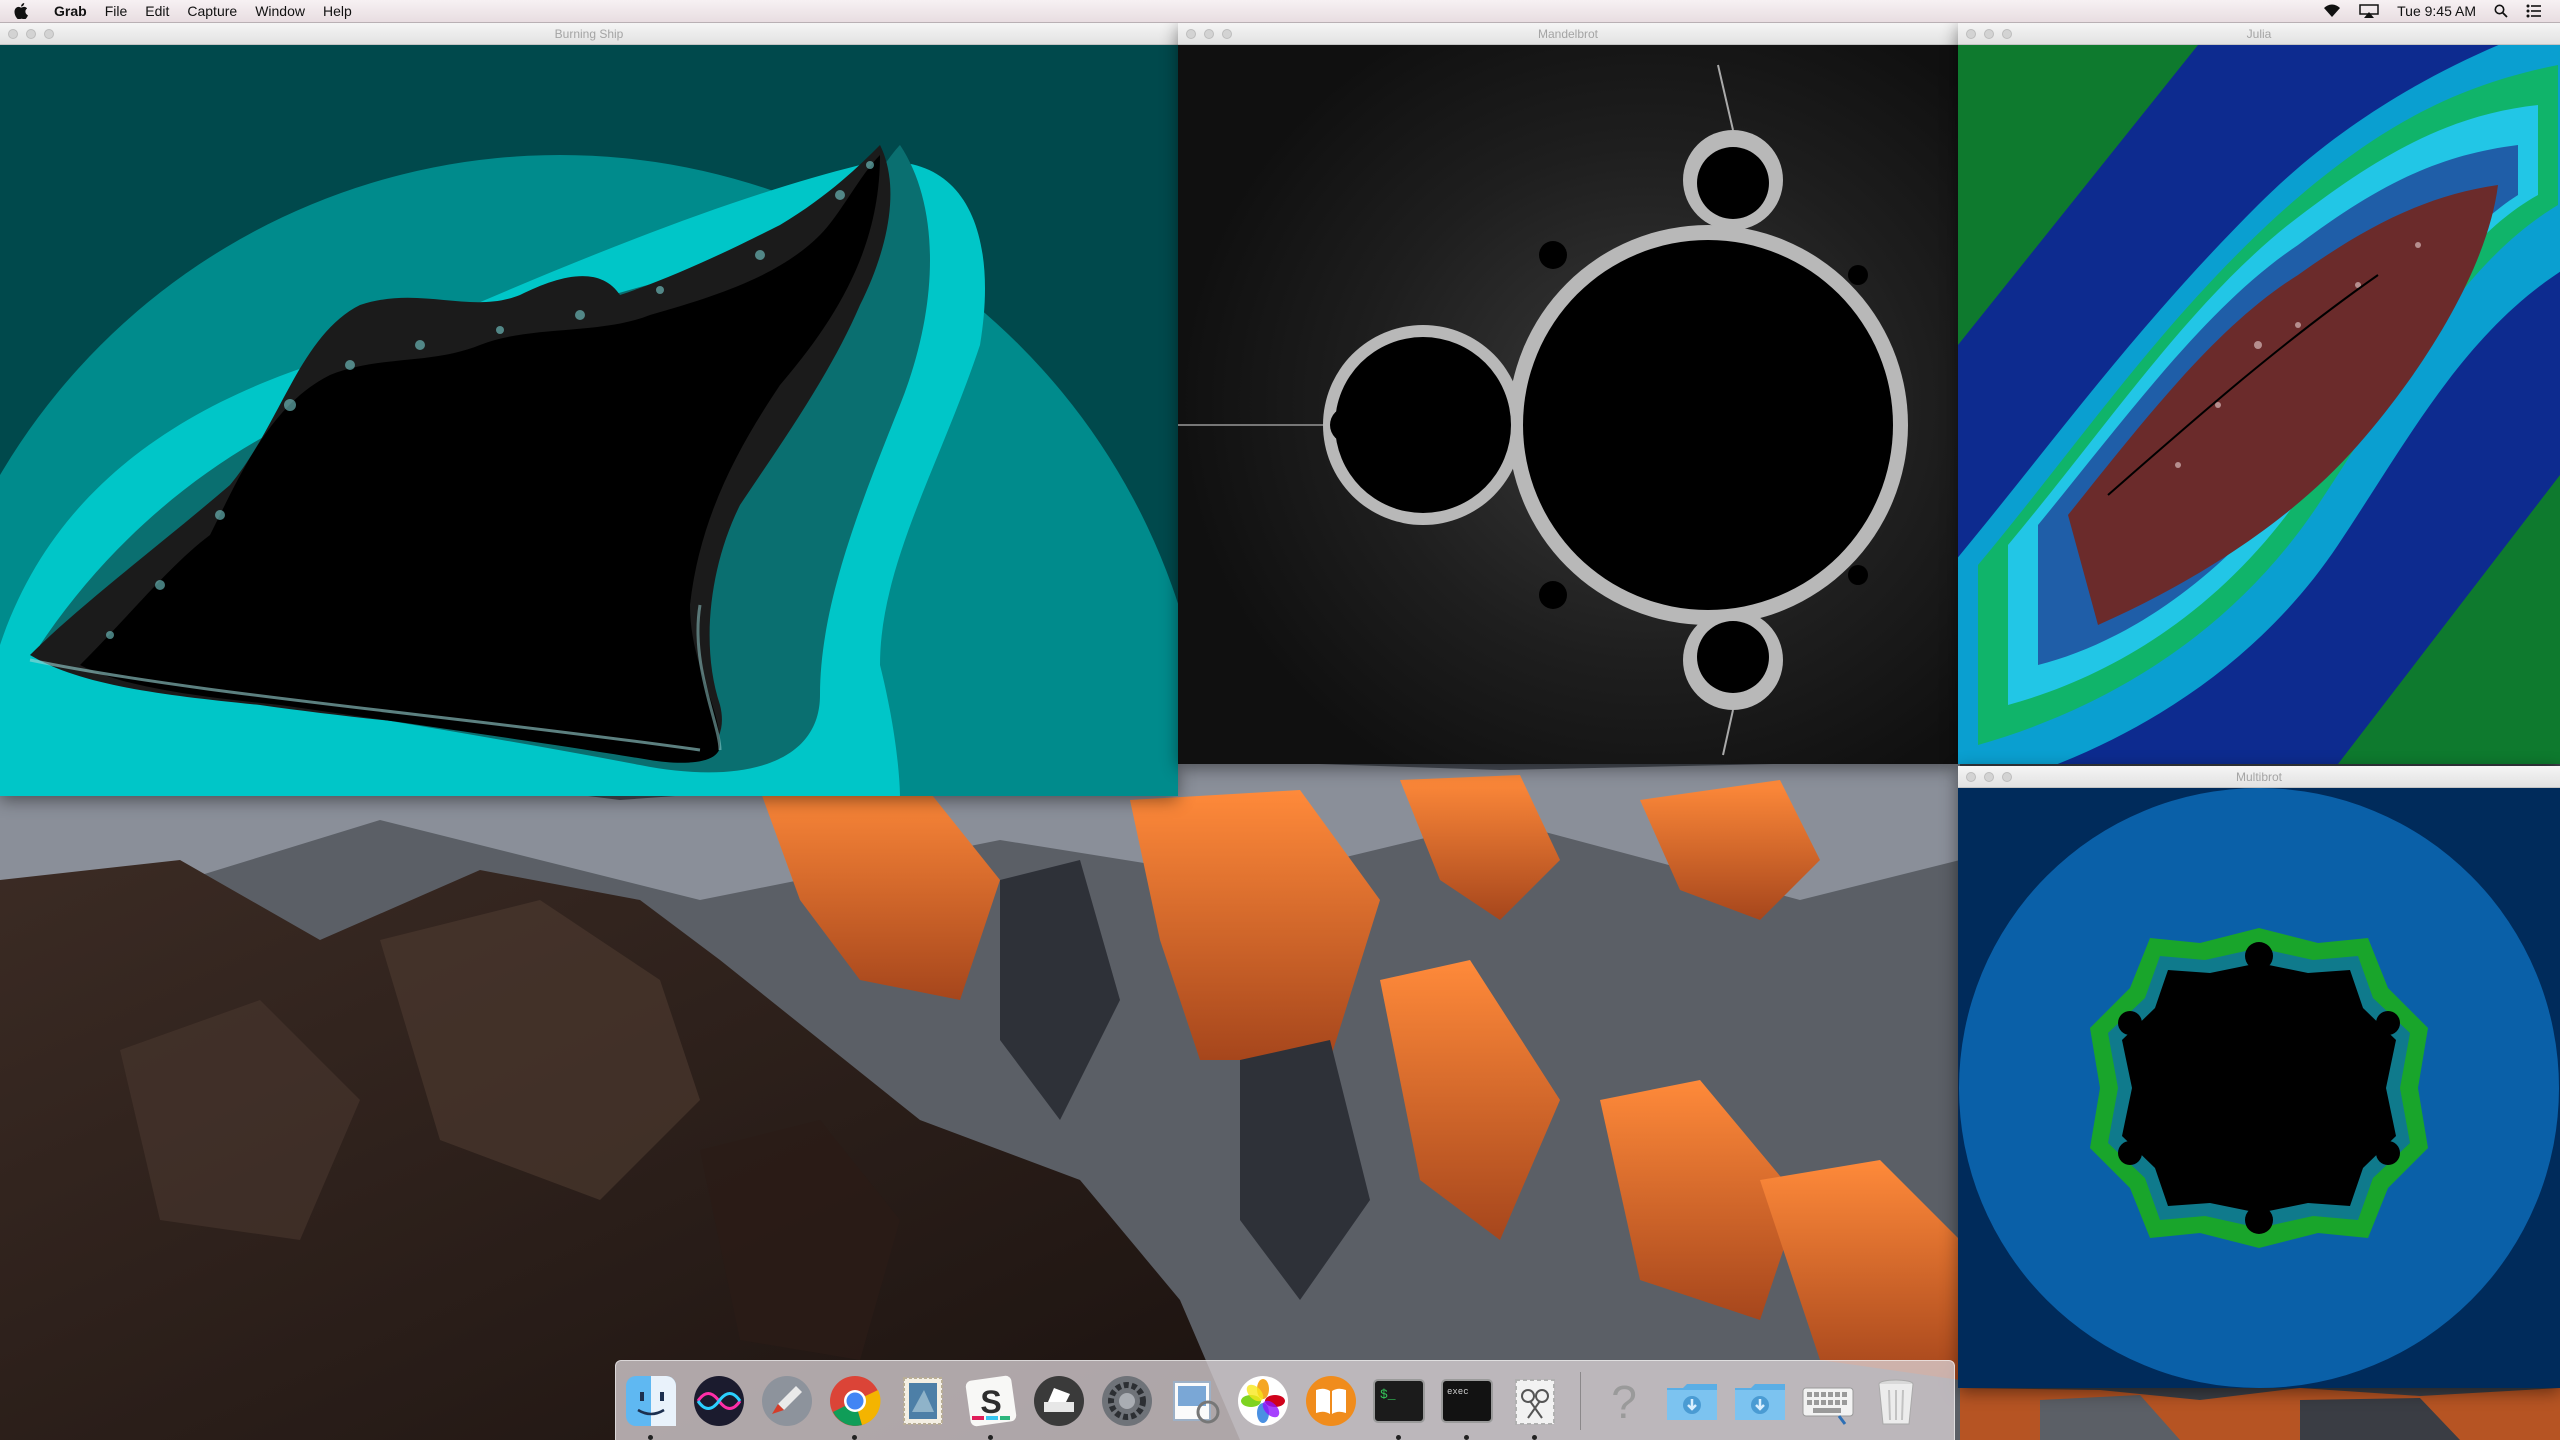  I want to click on dock-item-downloads-stack, so click(1760, 1401).